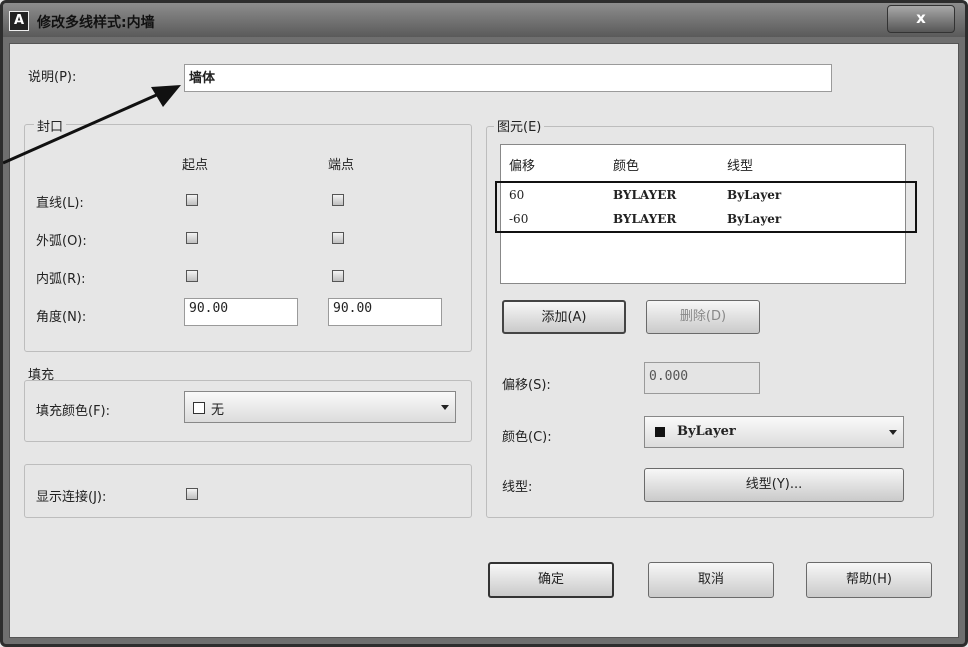 This screenshot has height=647, width=968. Describe the element at coordinates (519, 125) in the screenshot. I see `elements-group-title: 图元(E)` at that location.